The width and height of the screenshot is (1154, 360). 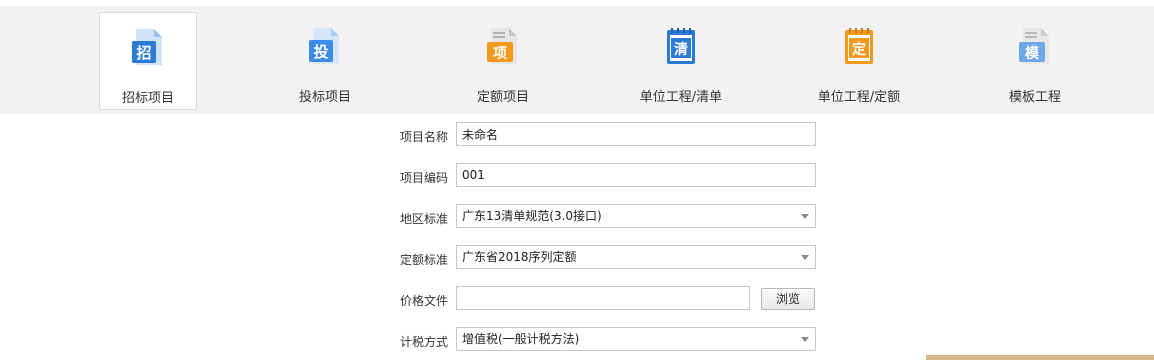 I want to click on tax-method-select: 增值税(一般计税方法), so click(x=636, y=339).